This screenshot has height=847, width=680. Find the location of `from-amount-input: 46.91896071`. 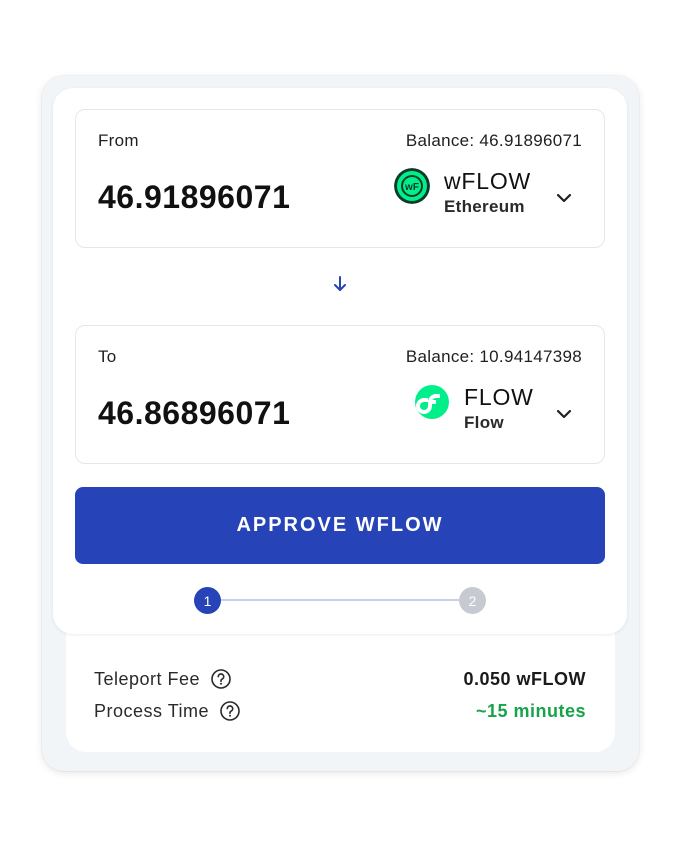

from-amount-input: 46.91896071 is located at coordinates (194, 197).